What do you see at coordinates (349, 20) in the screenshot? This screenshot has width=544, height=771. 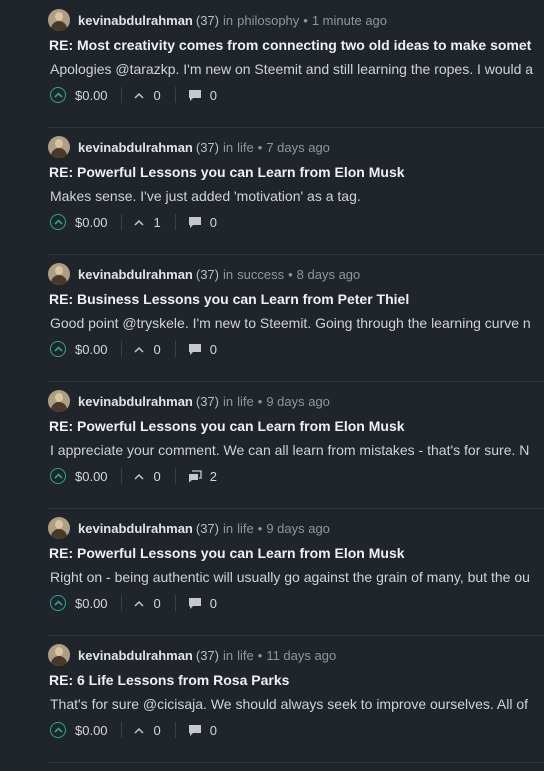 I see `timestamp-link: 1 minute ago` at bounding box center [349, 20].